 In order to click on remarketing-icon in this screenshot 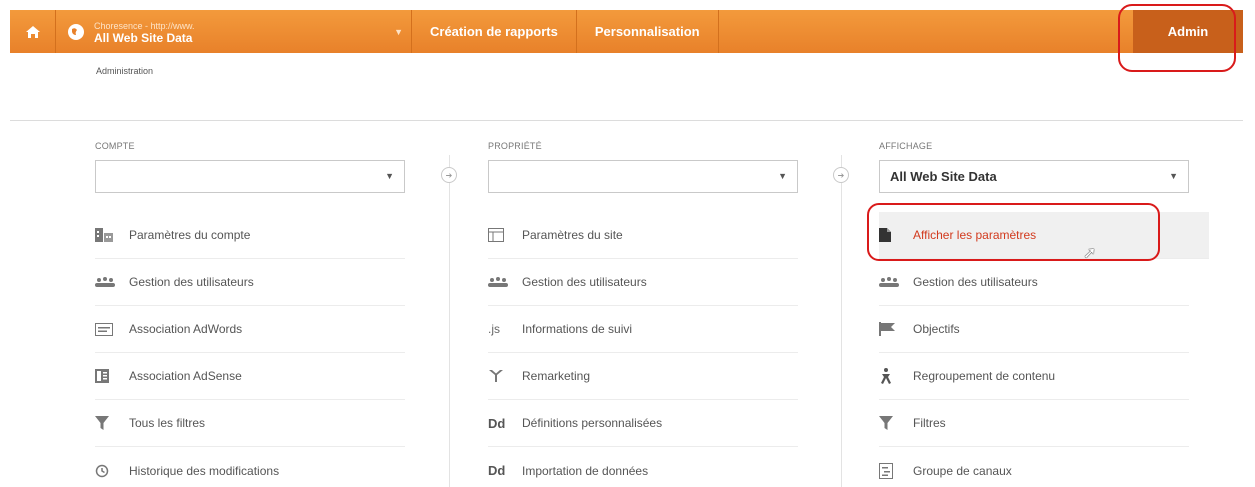, I will do `click(505, 376)`.